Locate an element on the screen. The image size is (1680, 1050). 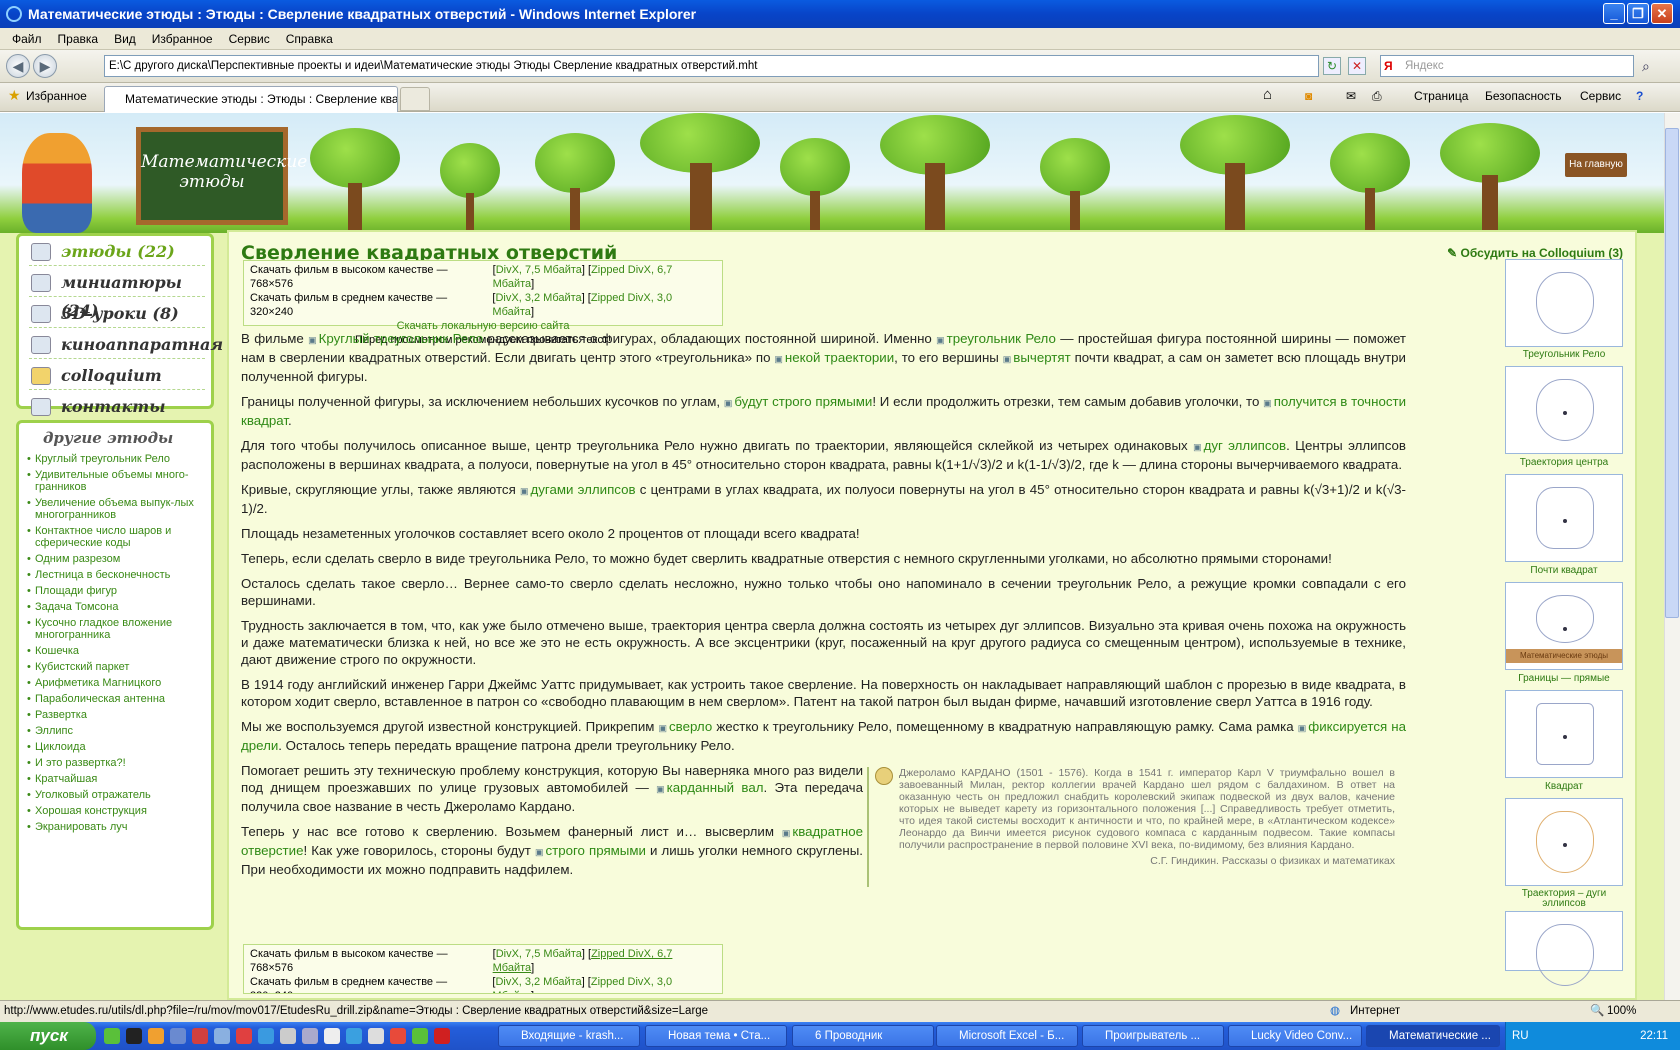
start-button: пуск is located at coordinates (48, 1036).